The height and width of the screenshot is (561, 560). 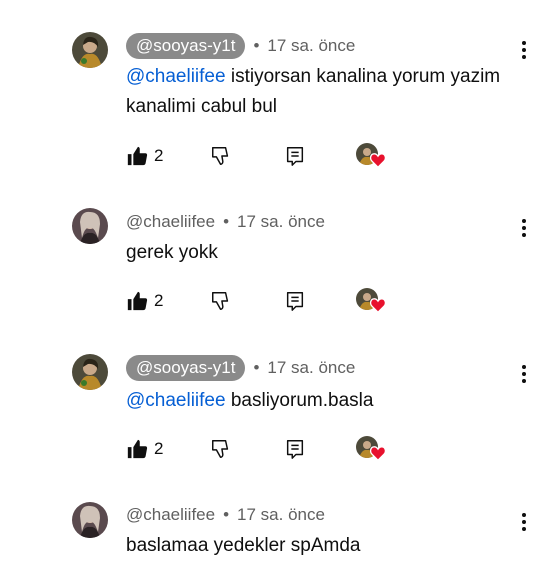 What do you see at coordinates (316, 253) in the screenshot?
I see `comment-text: gerek yokk` at bounding box center [316, 253].